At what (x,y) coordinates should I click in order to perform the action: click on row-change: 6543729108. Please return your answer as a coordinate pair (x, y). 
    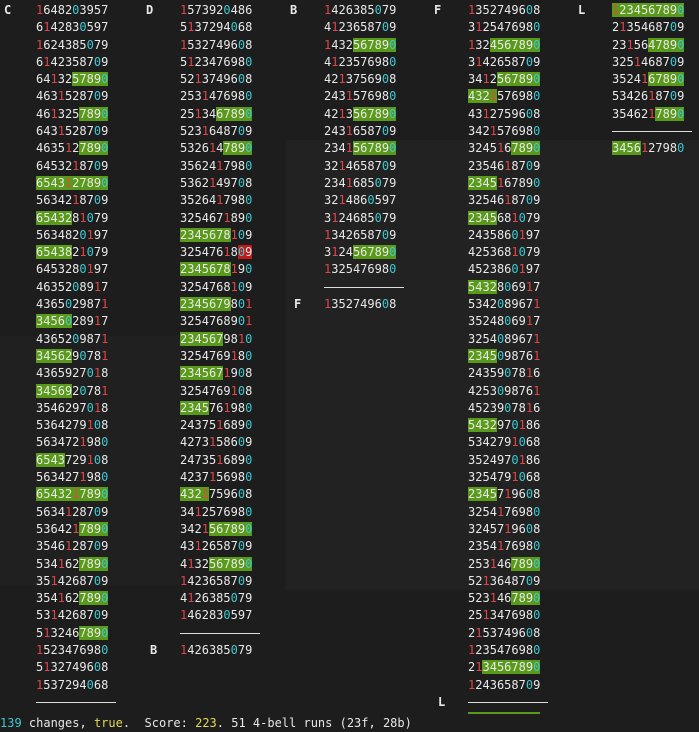
    Looking at the image, I should click on (72, 459).